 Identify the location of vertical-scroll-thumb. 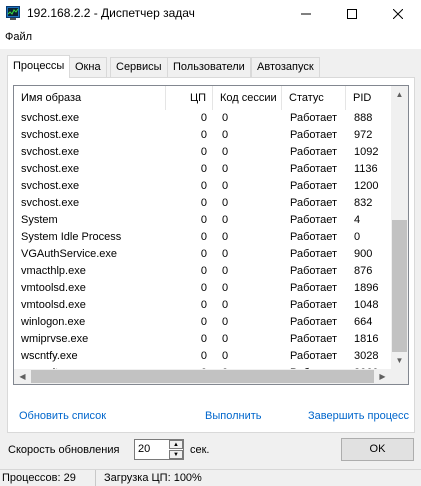
(399, 286).